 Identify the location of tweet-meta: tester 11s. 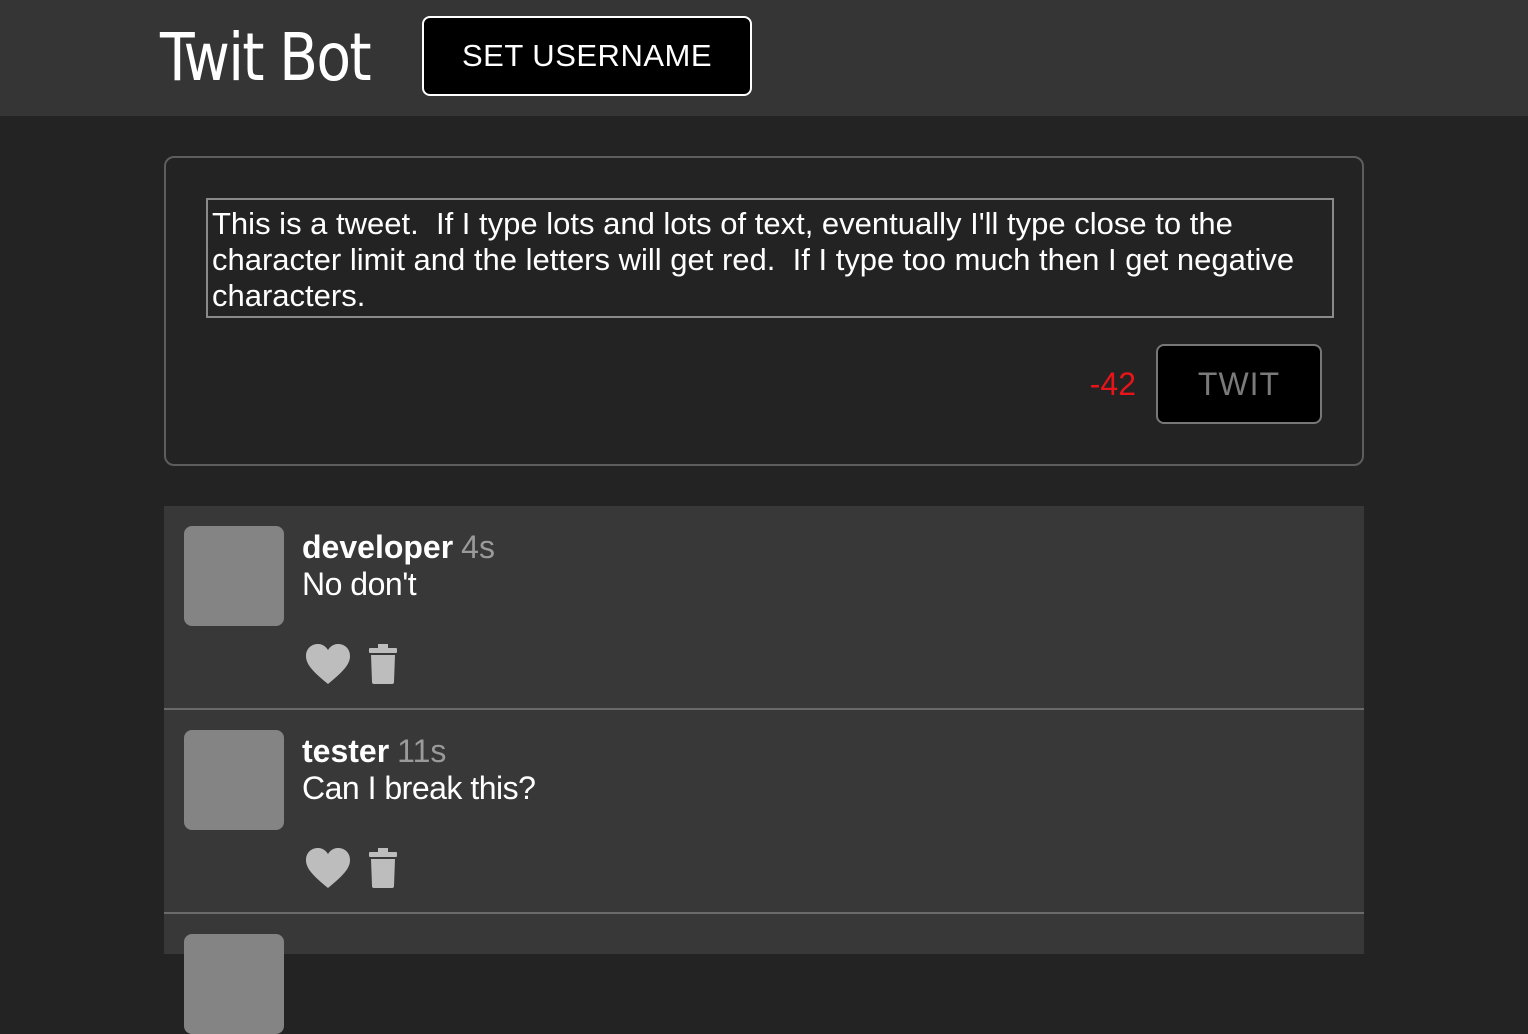
(374, 751).